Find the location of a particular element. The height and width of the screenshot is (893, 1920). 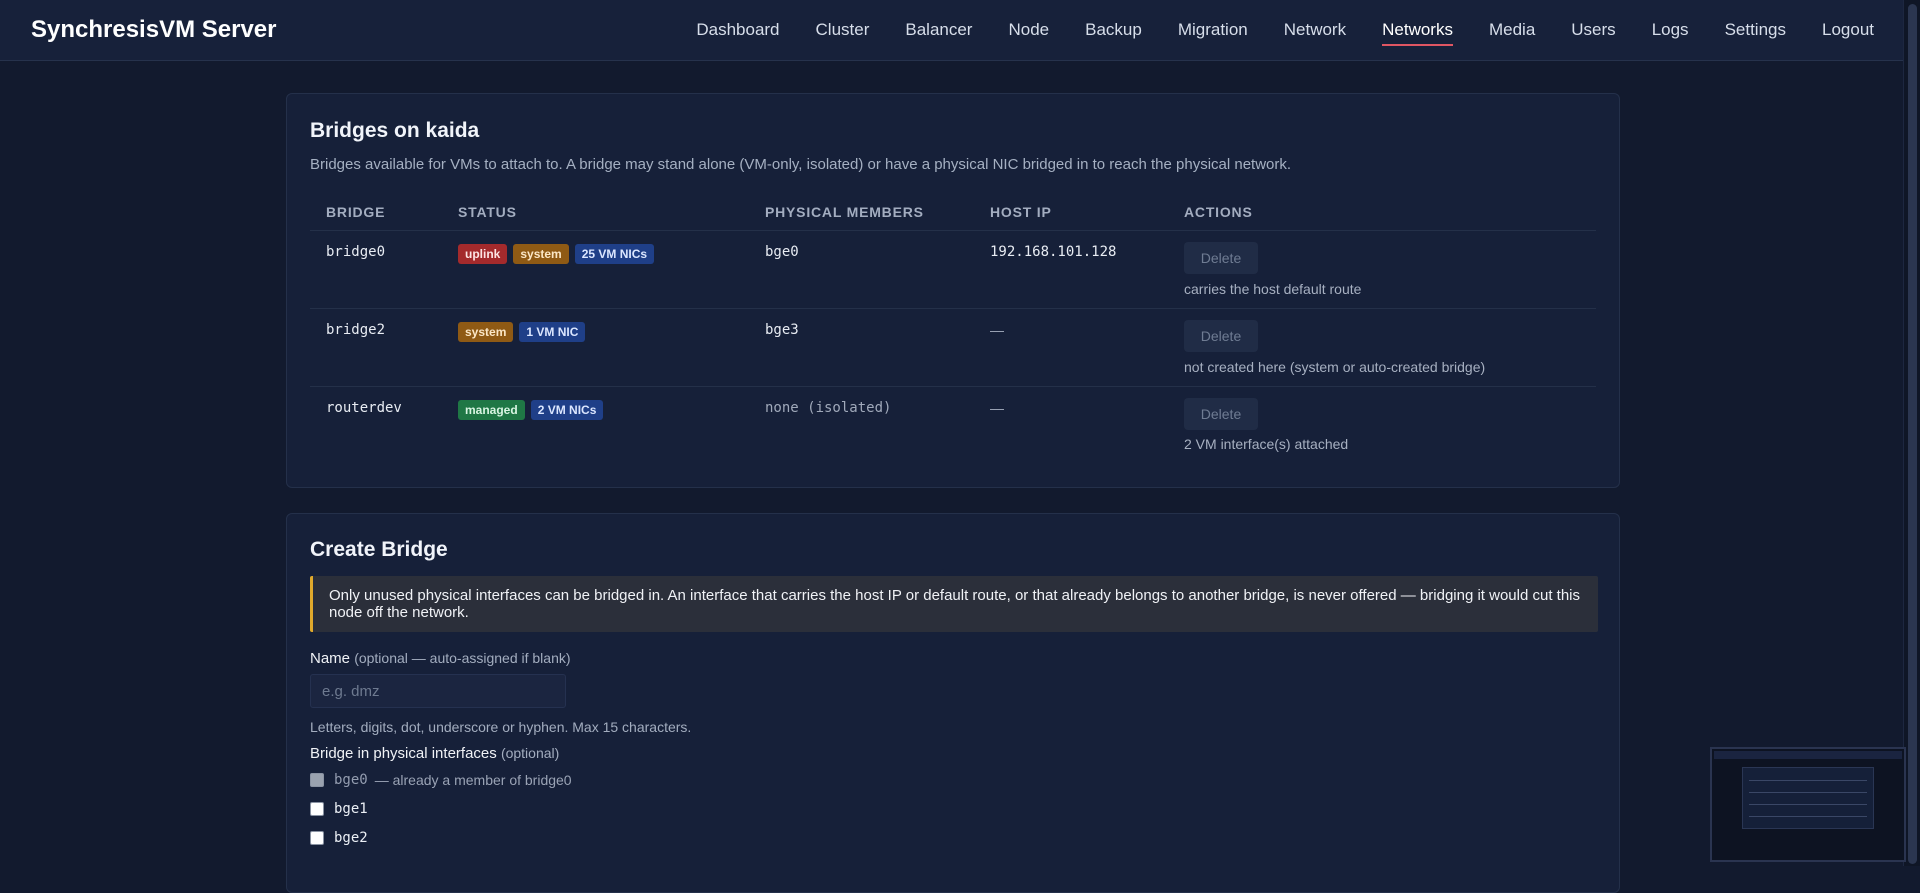

physical-members: none (isolated) is located at coordinates (828, 408).